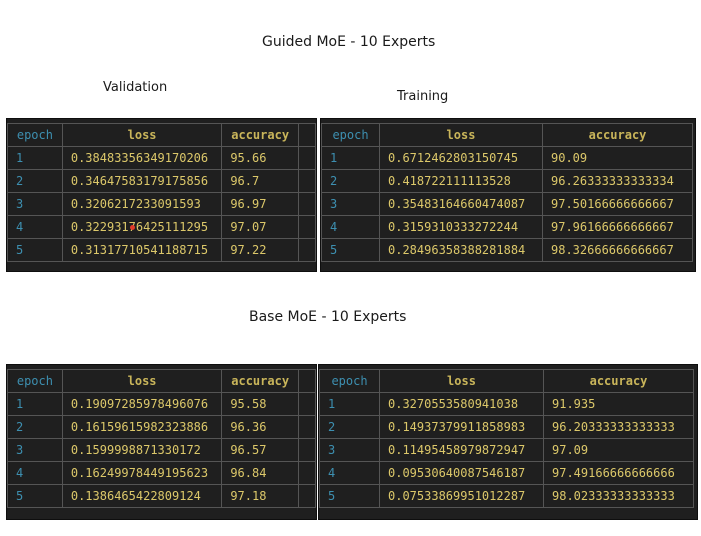  I want to click on loss-cell: 0.19097285978496076, so click(142, 404).